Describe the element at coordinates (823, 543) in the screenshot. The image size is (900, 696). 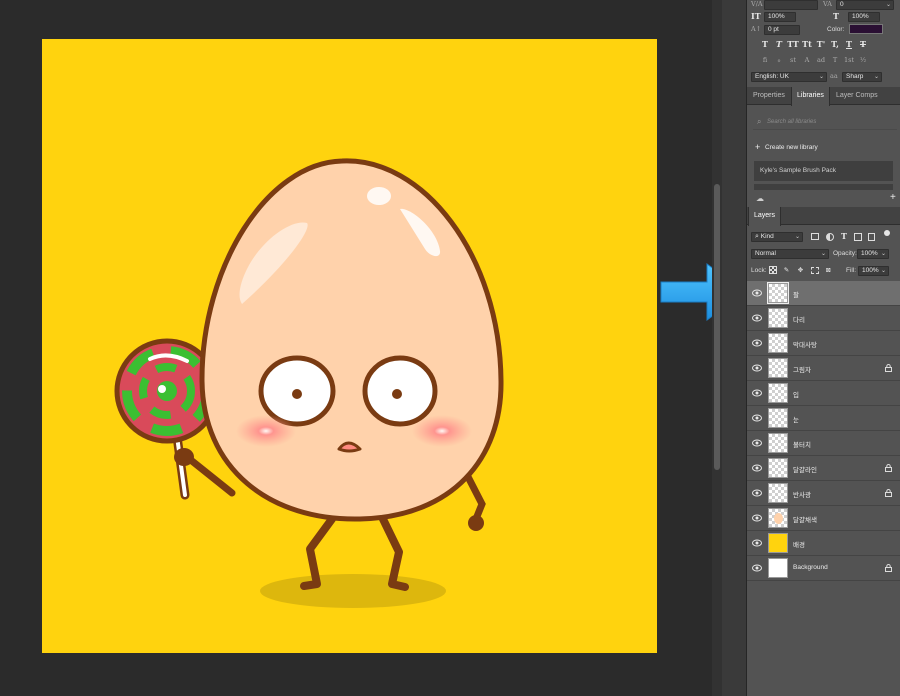
I see `layer-row: 배경` at that location.